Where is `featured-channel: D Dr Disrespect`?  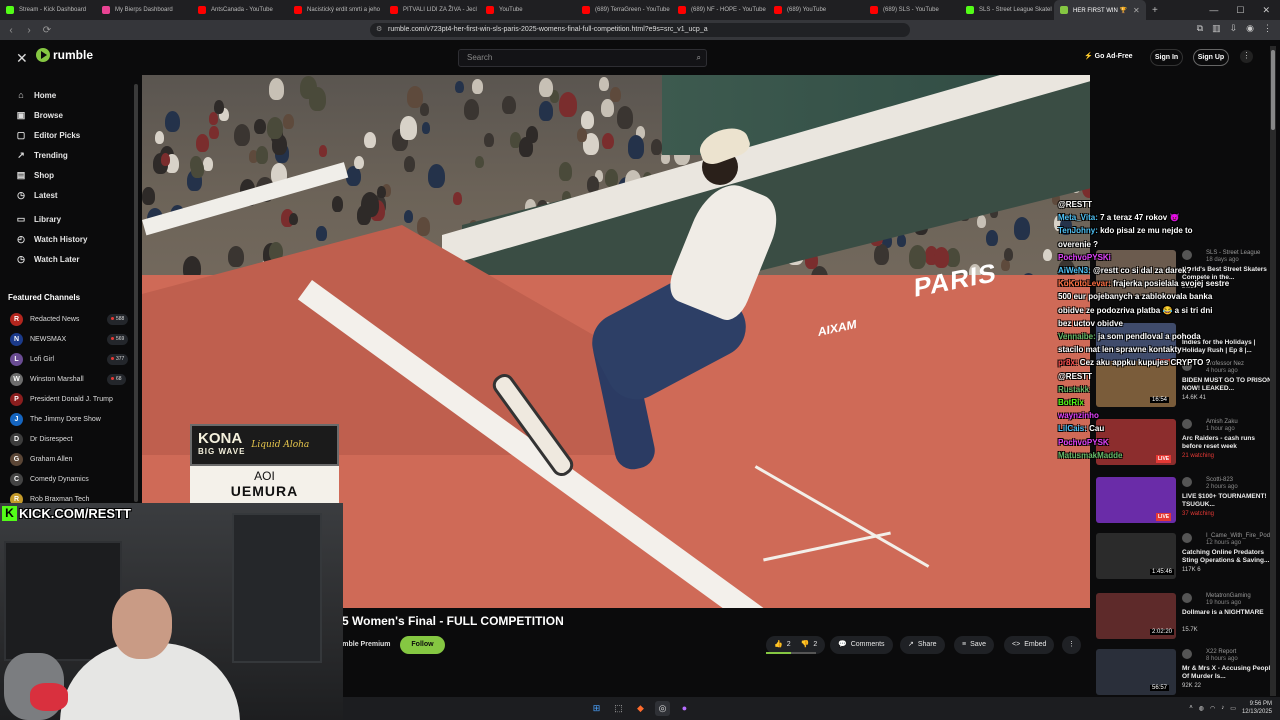 featured-channel: D Dr Disrespect is located at coordinates (70, 439).